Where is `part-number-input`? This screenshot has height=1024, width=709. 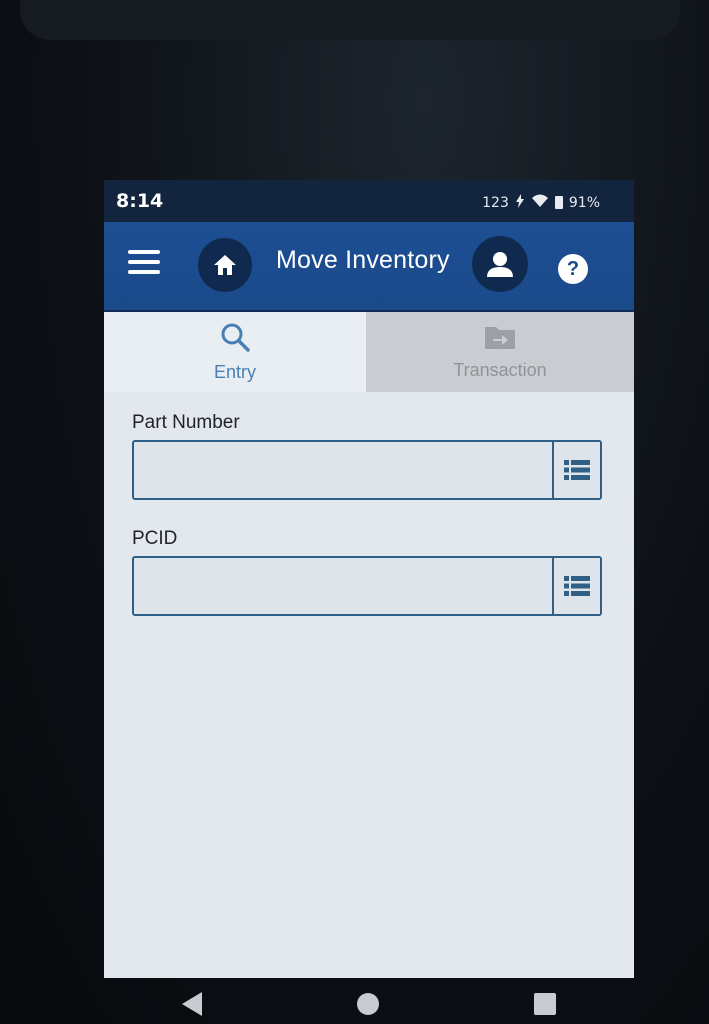 part-number-input is located at coordinates (343, 470).